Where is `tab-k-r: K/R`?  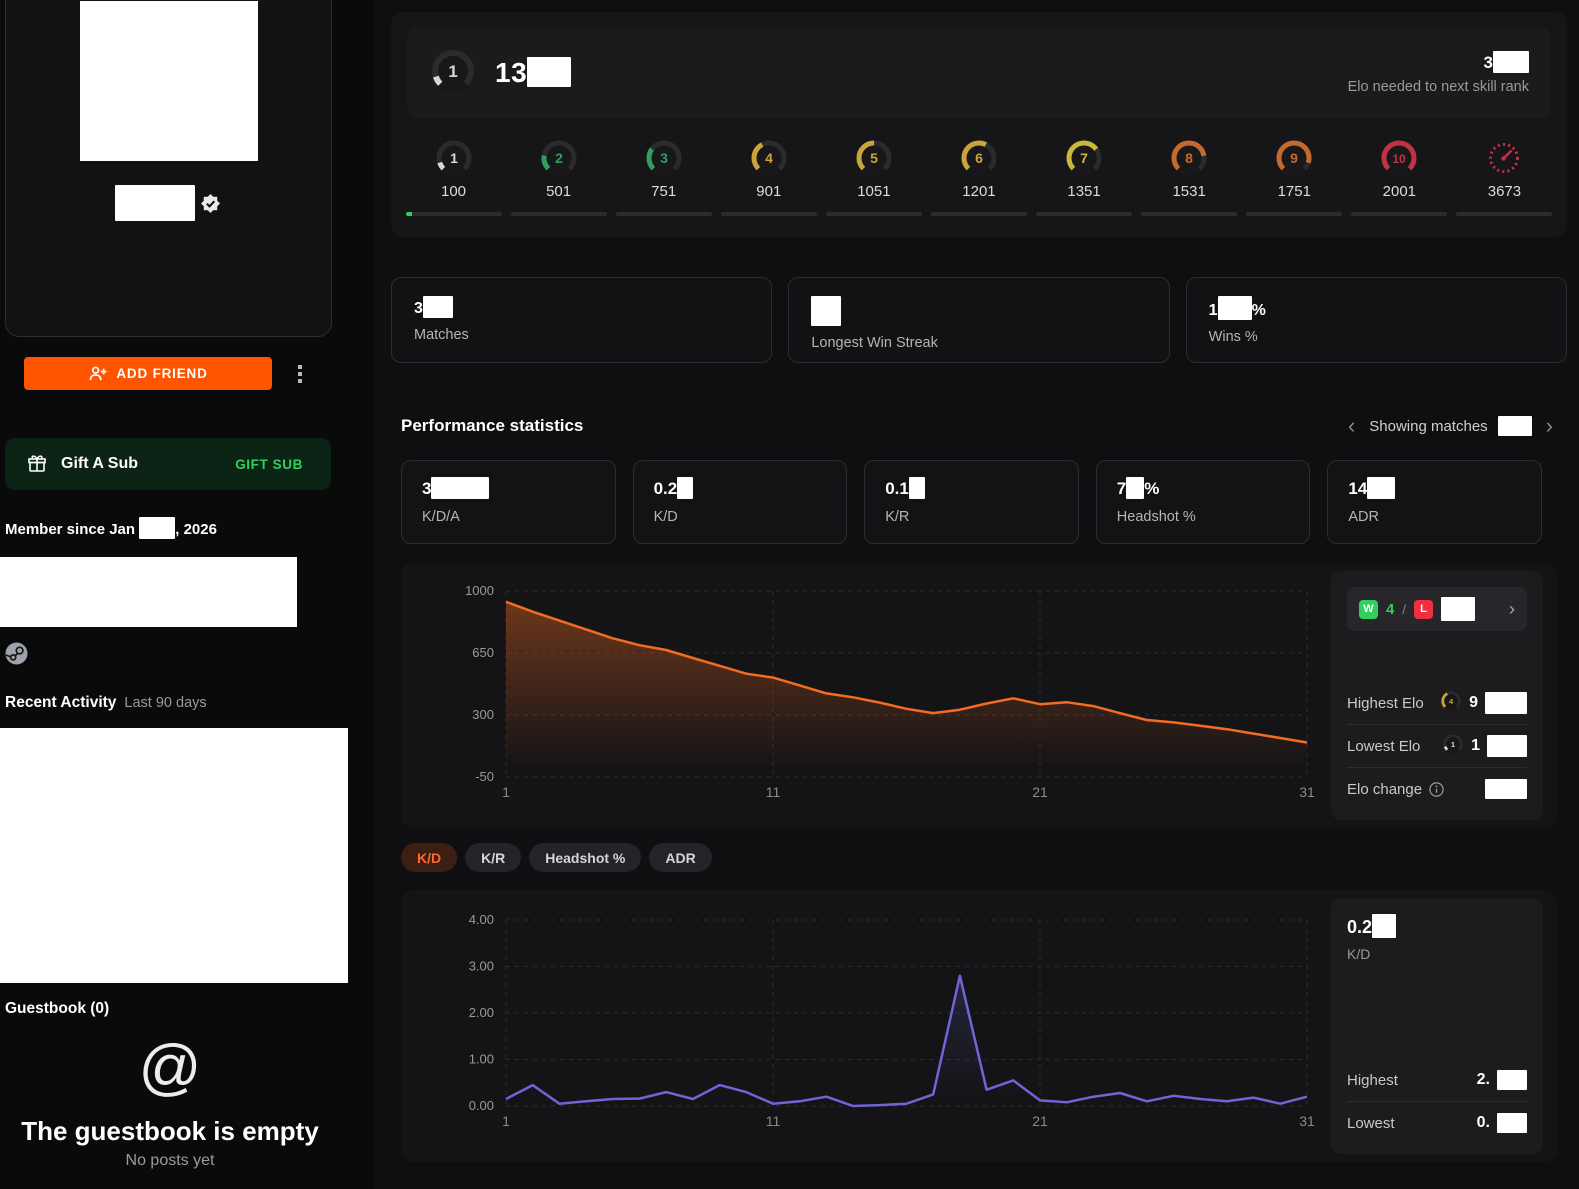
tab-k-r: K/R is located at coordinates (493, 857).